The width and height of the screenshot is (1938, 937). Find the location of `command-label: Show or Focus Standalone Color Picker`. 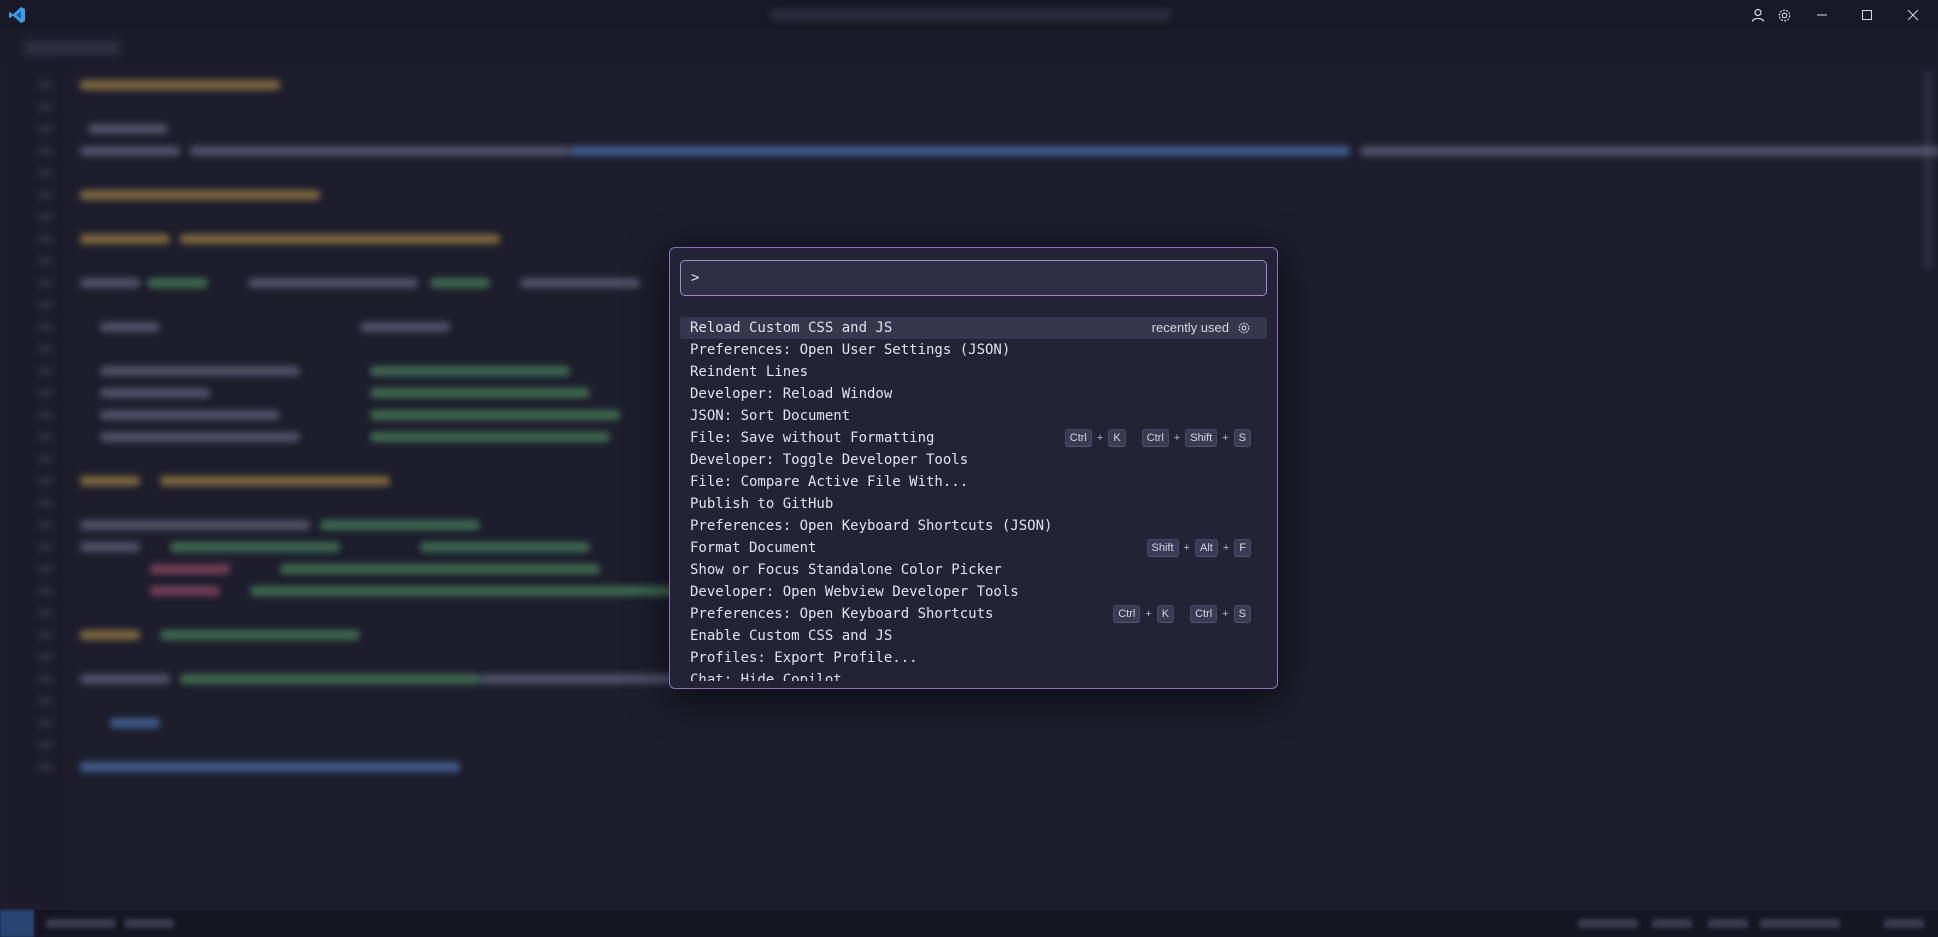

command-label: Show or Focus Standalone Color Picker is located at coordinates (846, 570).